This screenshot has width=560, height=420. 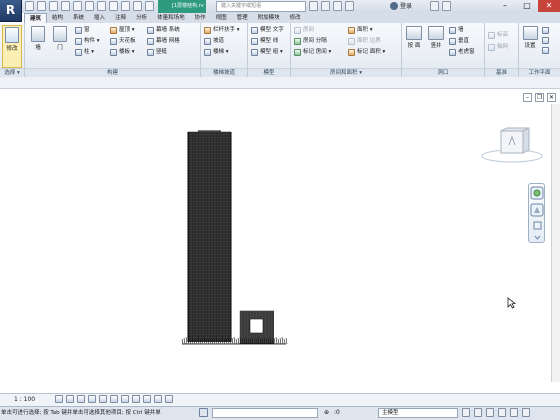 I want to click on model-text-button: 模型 文字, so click(x=267, y=30).